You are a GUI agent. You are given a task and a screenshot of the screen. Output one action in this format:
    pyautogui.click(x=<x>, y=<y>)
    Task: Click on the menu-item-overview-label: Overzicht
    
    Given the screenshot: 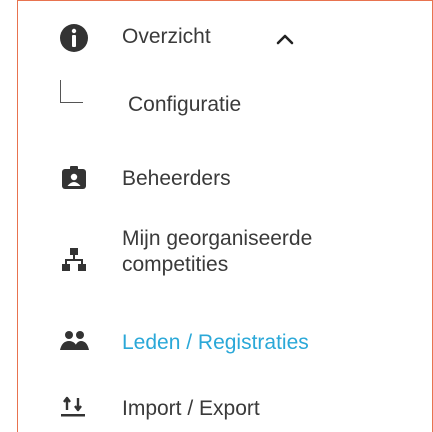 What is the action you would take?
    pyautogui.click(x=166, y=36)
    